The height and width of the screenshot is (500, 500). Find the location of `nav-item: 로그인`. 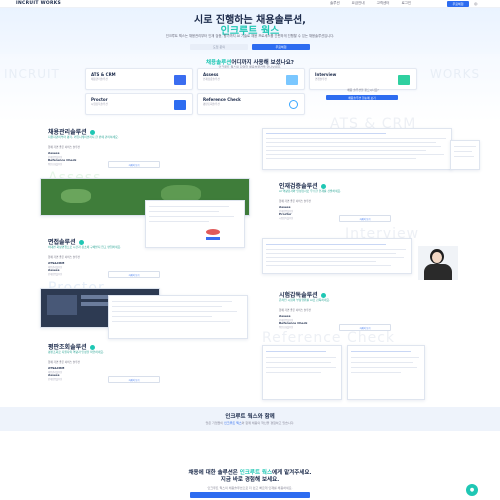

nav-item: 로그인 is located at coordinates (406, 3).